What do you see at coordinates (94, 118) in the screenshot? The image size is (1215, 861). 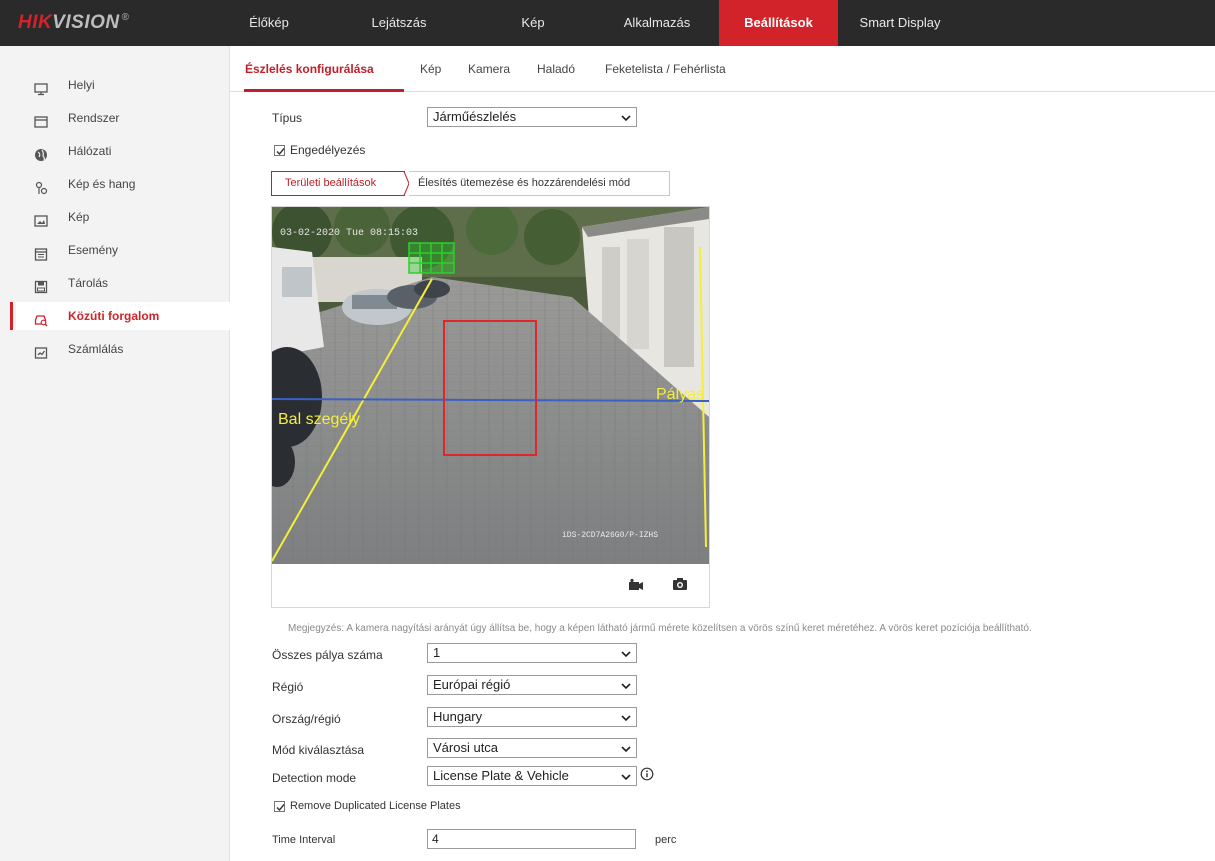 I see `sidebar-item-label: Rendszer` at bounding box center [94, 118].